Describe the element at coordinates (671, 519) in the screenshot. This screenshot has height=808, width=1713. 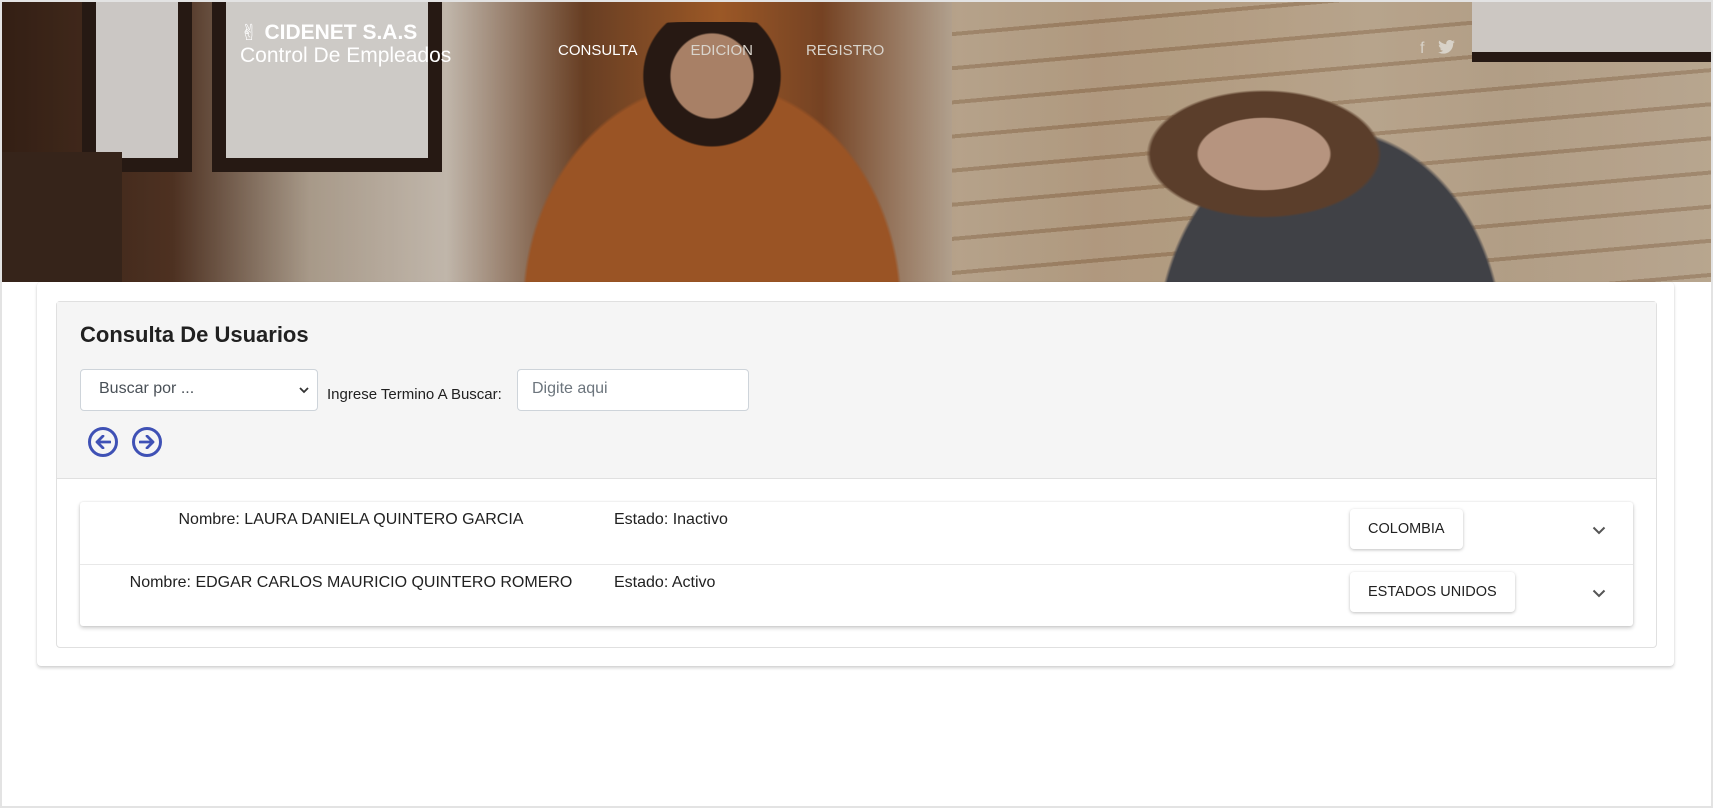
I see `employee-status: Estado: Inactivo` at that location.